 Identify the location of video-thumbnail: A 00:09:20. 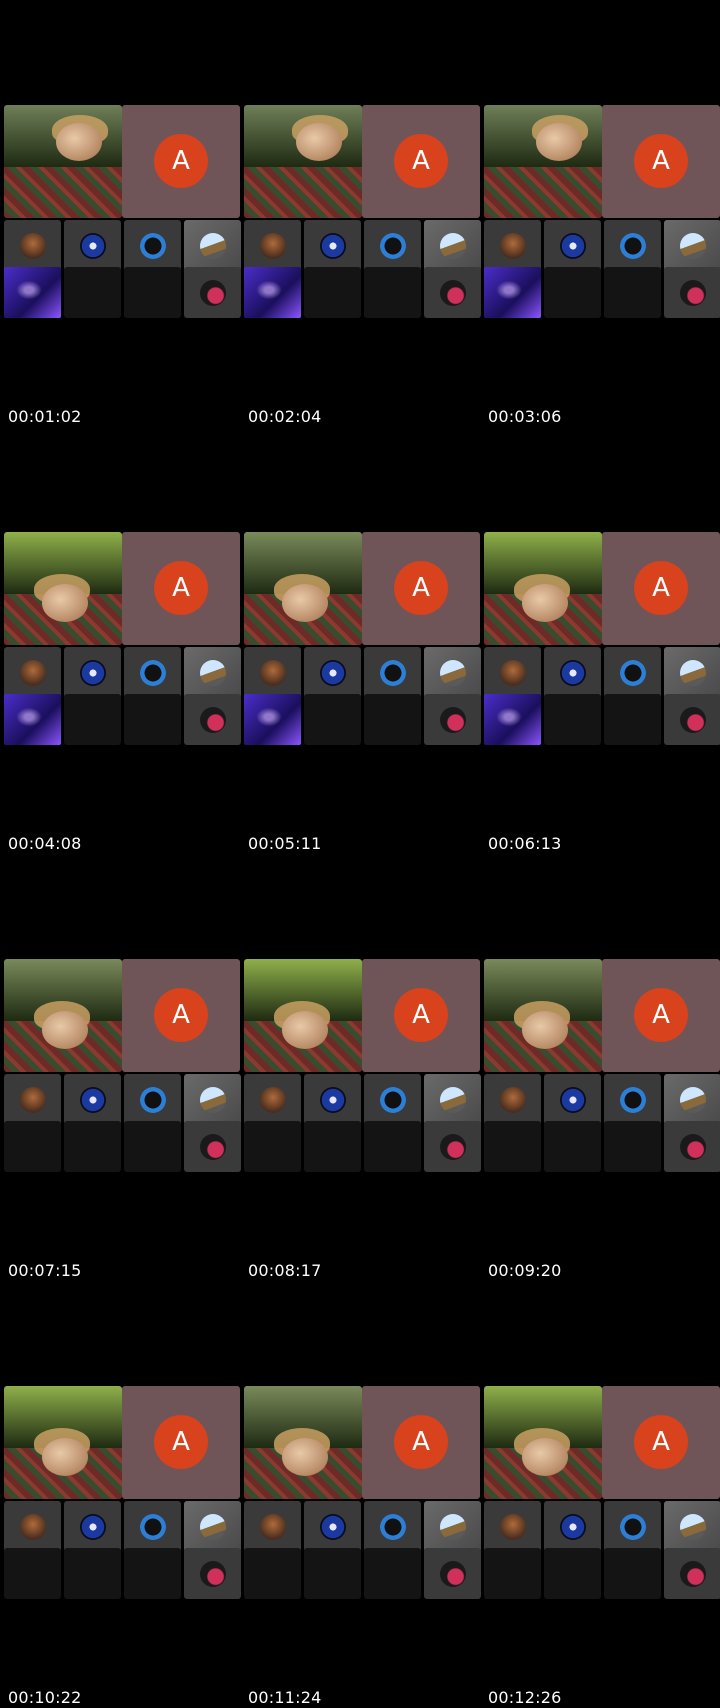
(602, 1119).